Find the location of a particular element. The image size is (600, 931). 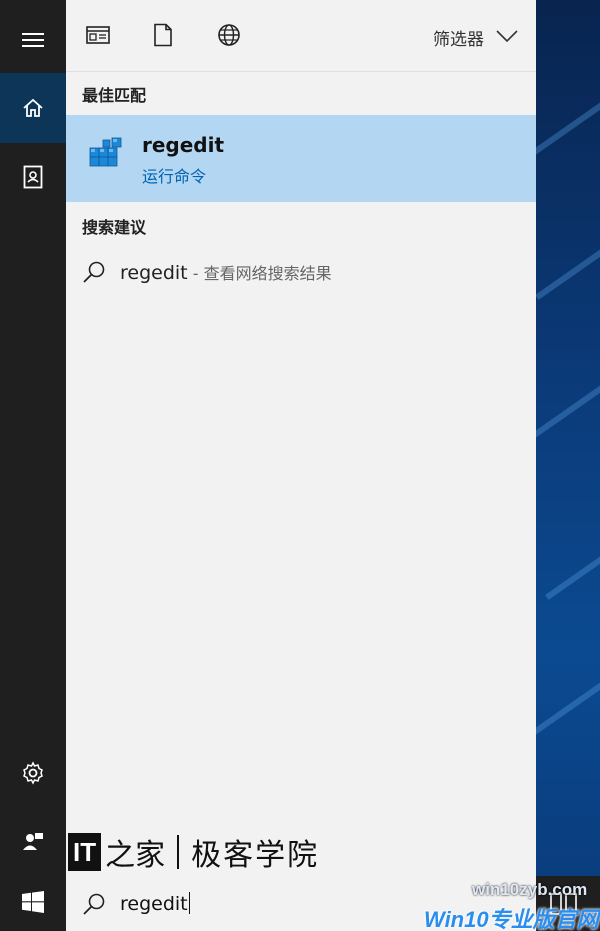

home-button is located at coordinates (33, 108).